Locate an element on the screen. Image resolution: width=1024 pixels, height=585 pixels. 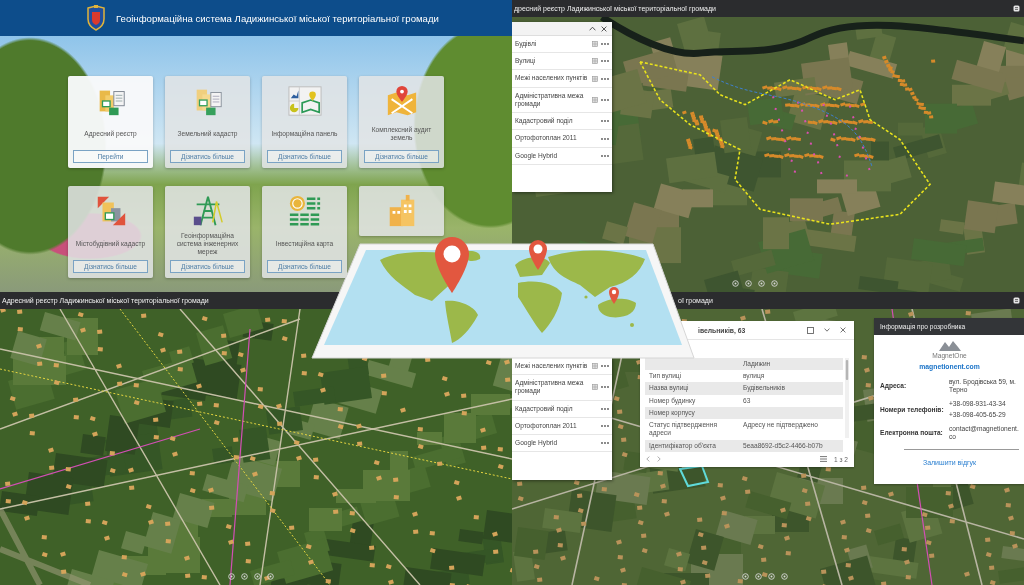
app-tile is located at coordinates (401, 211).